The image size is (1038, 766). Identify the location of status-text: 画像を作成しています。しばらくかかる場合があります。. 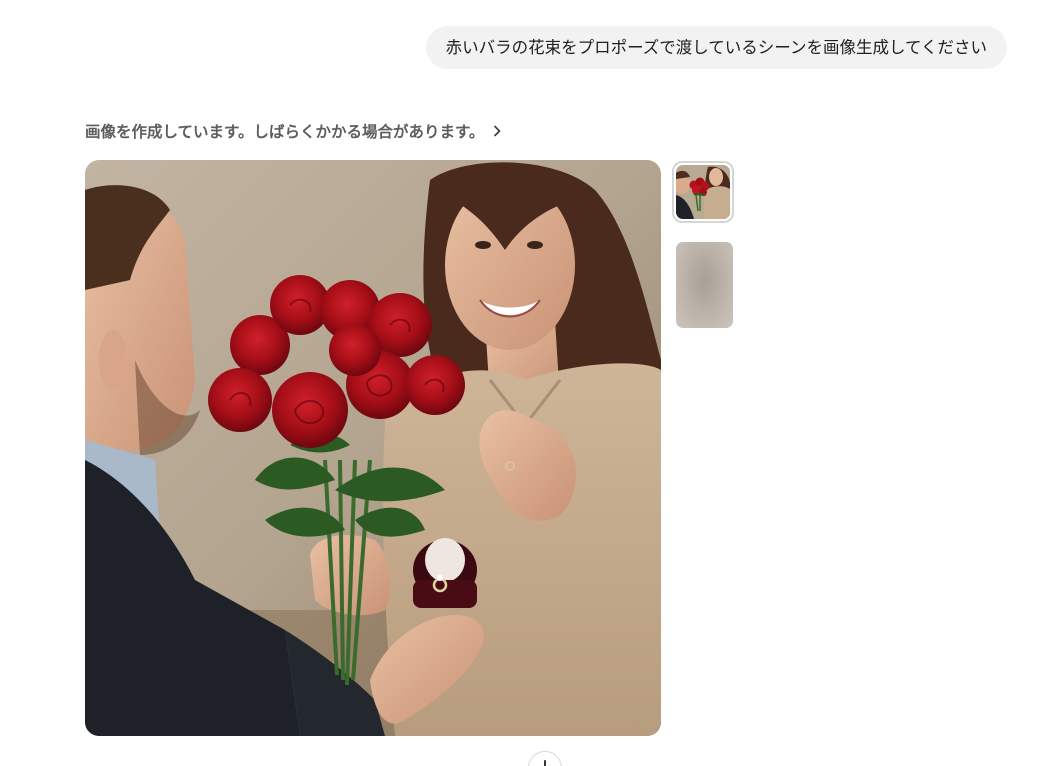
(285, 132).